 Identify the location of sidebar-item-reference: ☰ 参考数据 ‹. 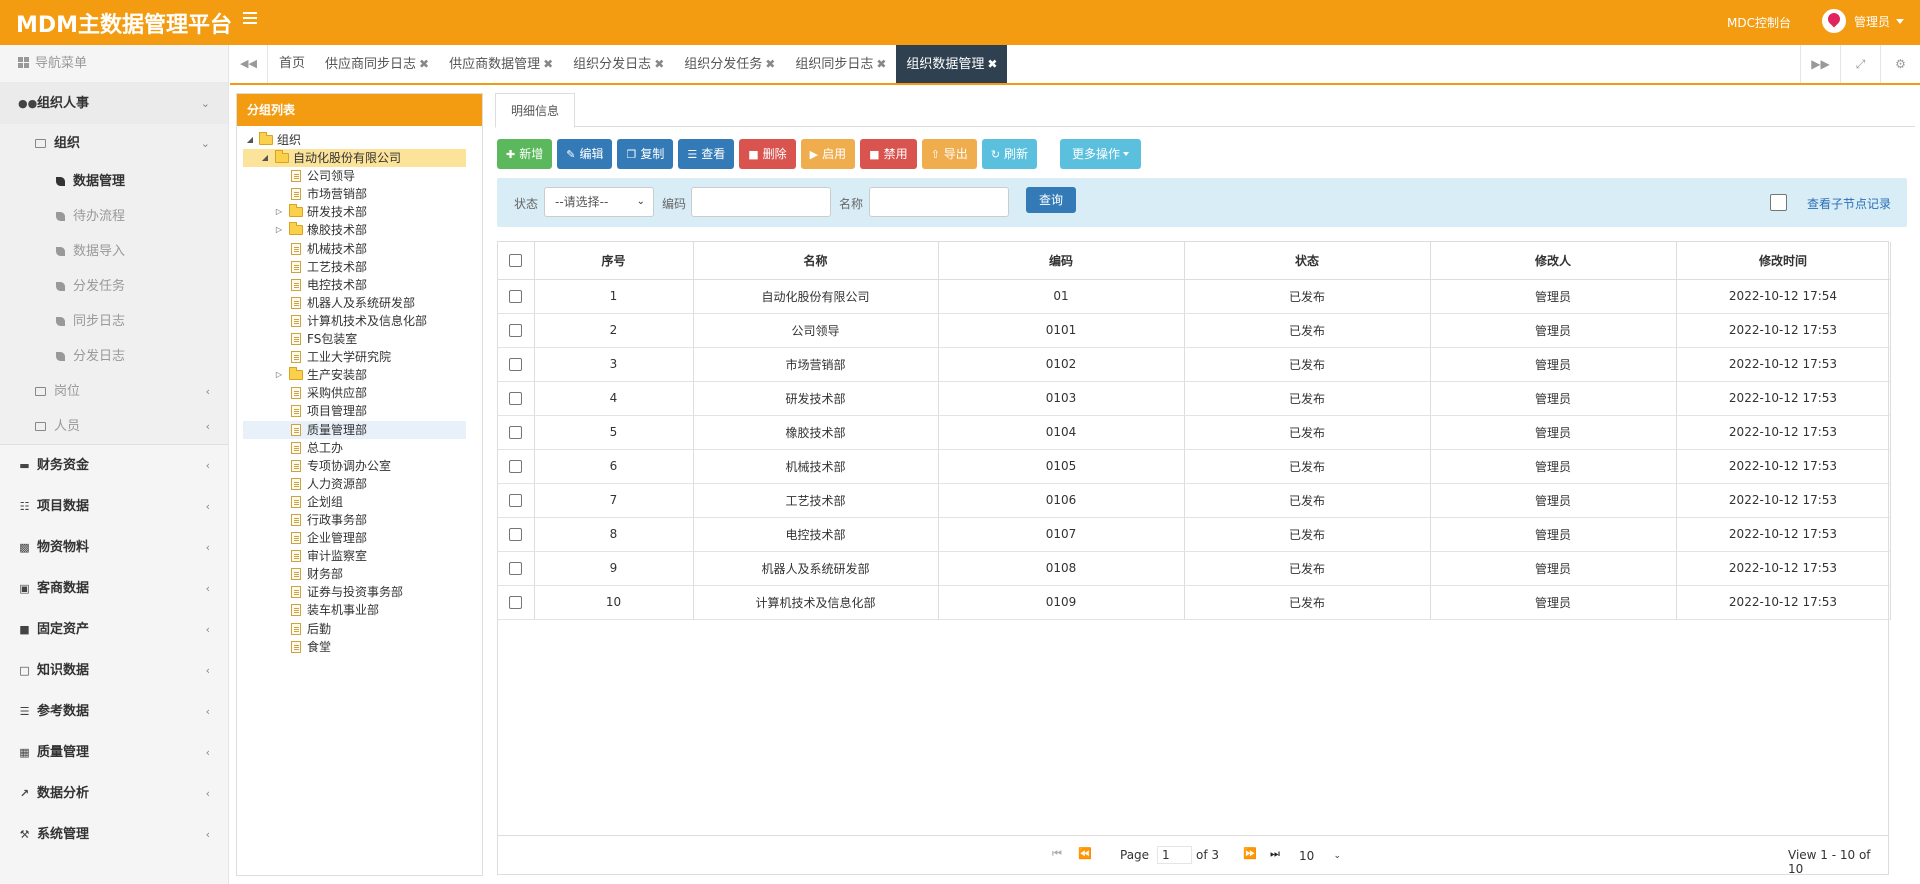
(114, 711).